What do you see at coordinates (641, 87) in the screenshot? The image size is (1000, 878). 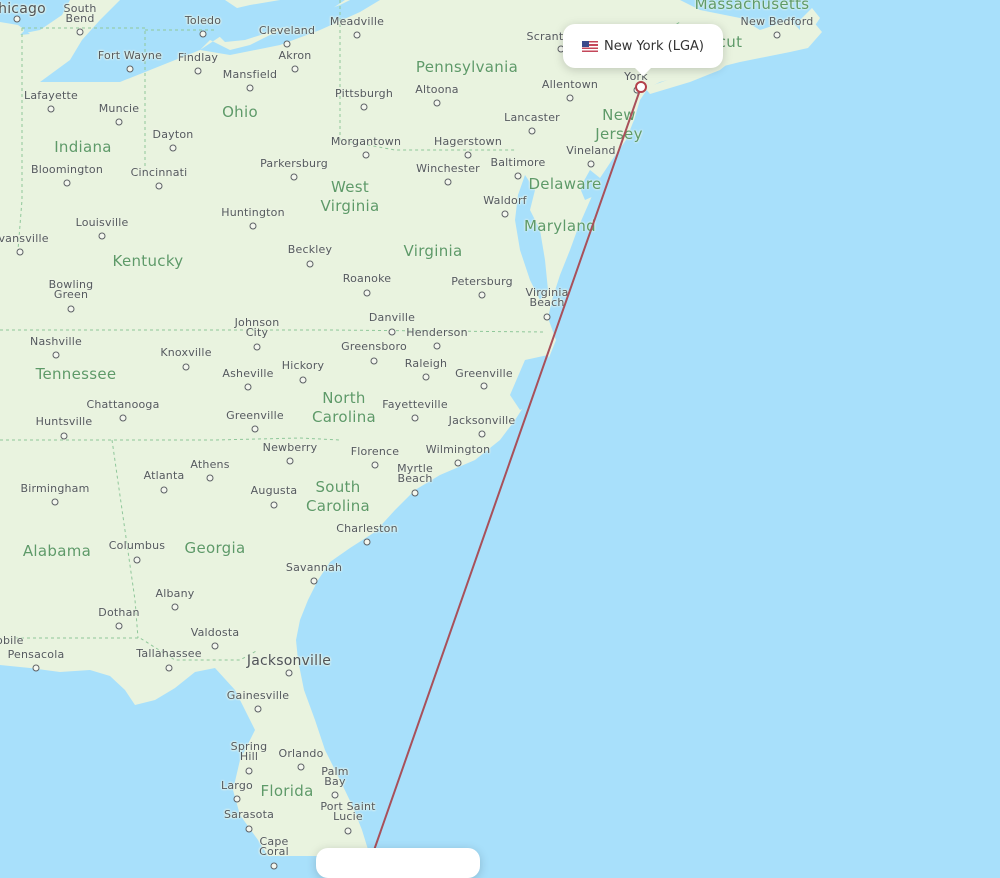 I see `origin-airport-marker` at bounding box center [641, 87].